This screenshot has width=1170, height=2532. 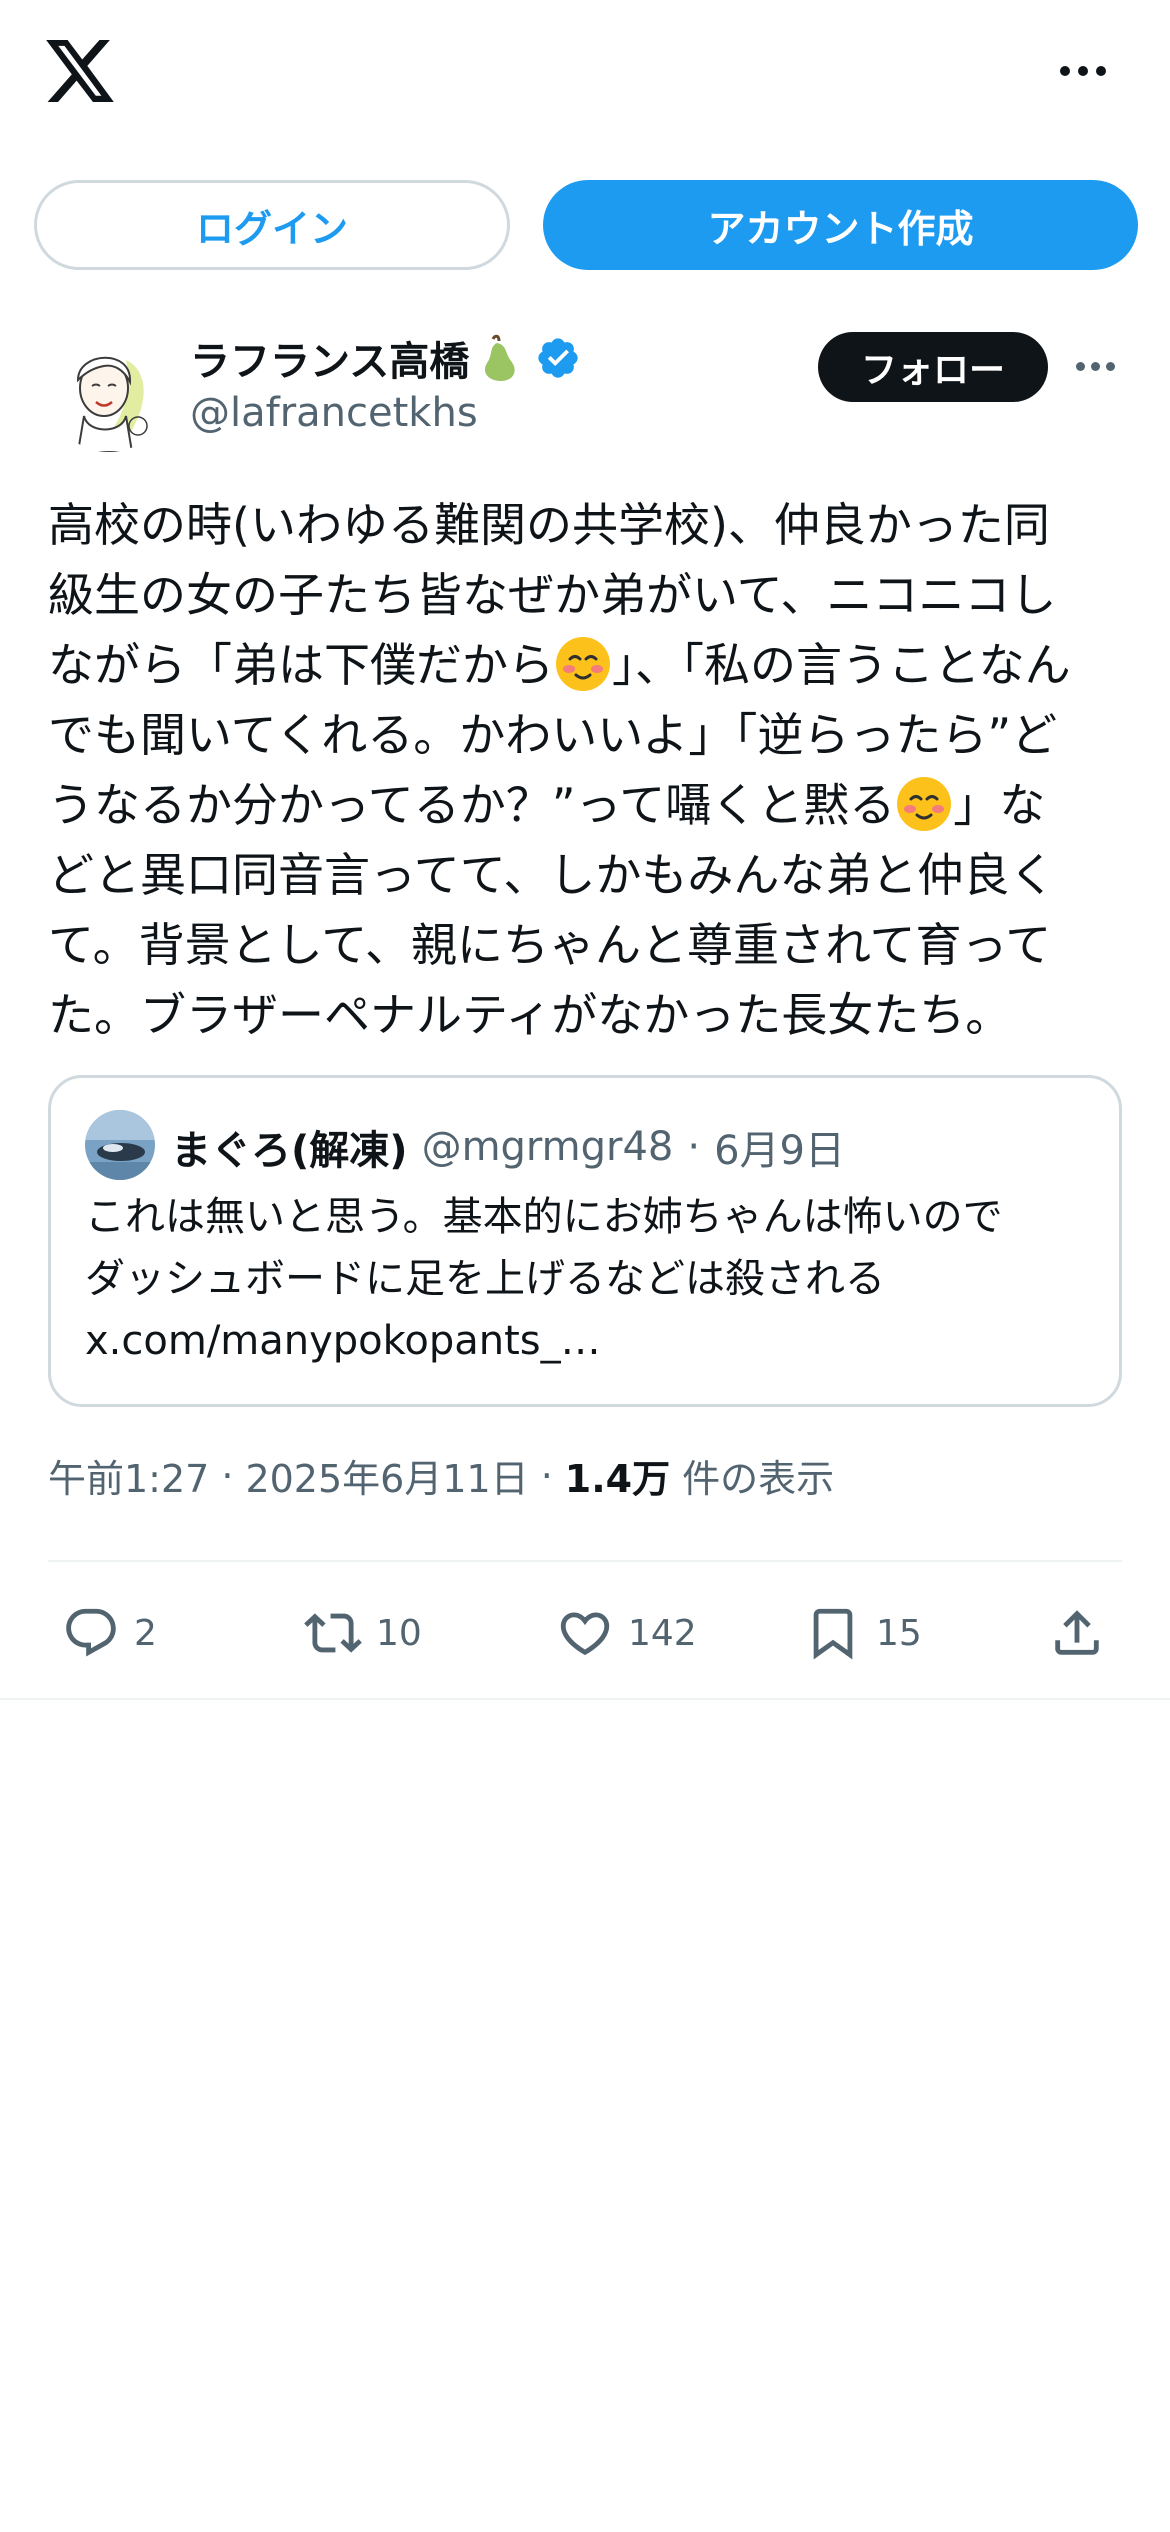 I want to click on more-horizontal-icon, so click(x=1086, y=71).